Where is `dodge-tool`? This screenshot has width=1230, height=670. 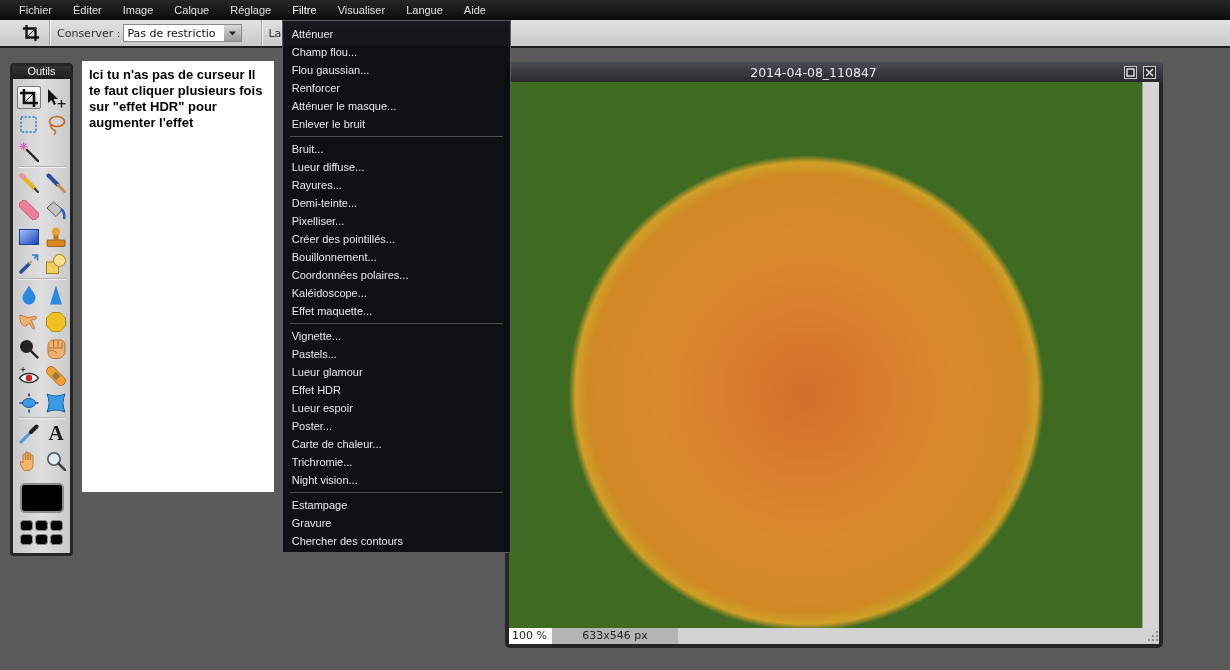 dodge-tool is located at coordinates (29, 348).